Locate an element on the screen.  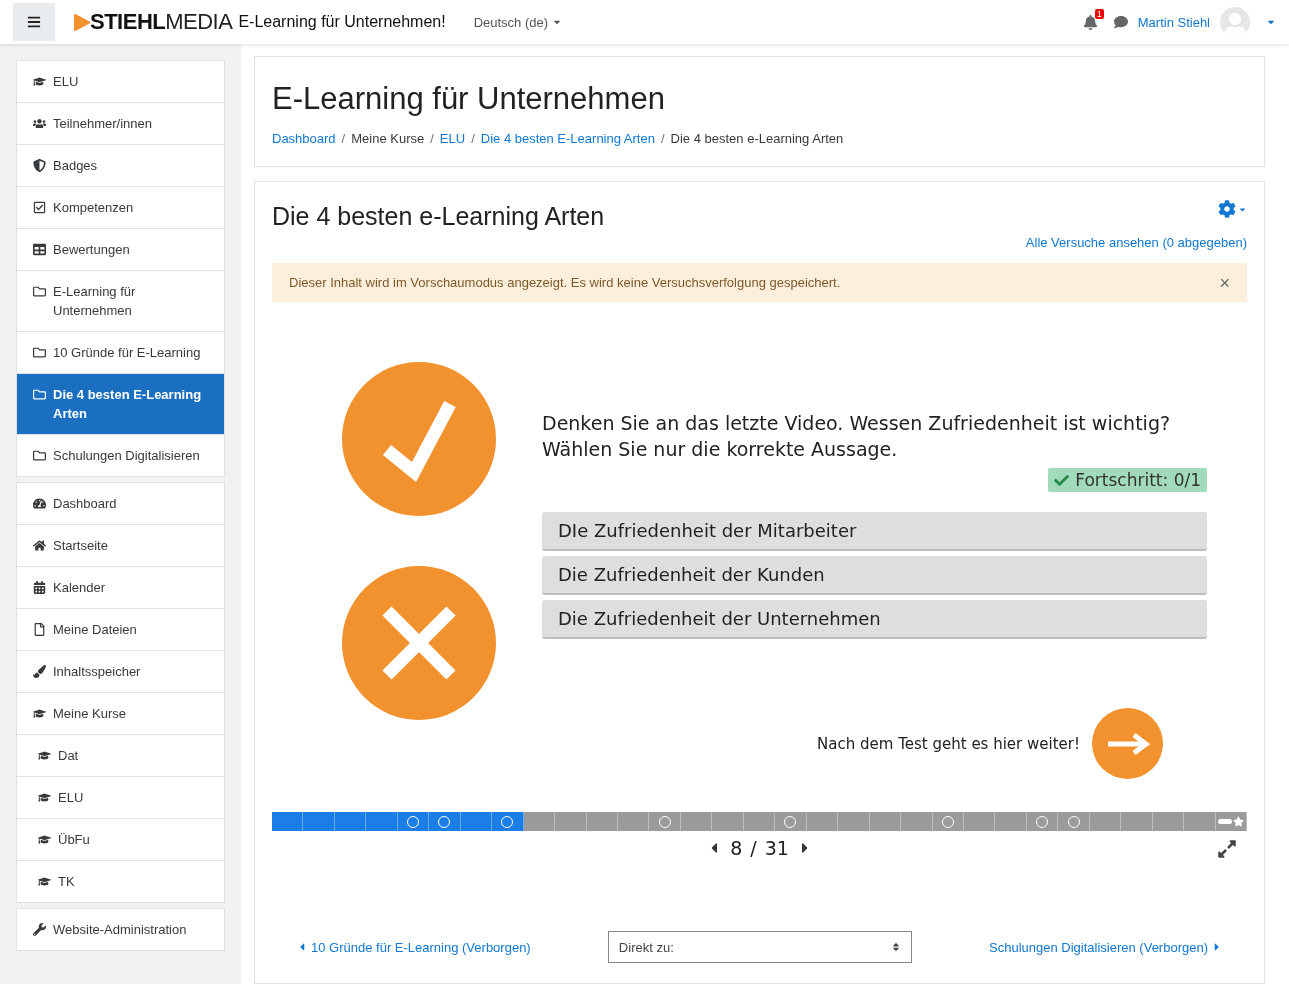
settings-button is located at coordinates (1232, 209).